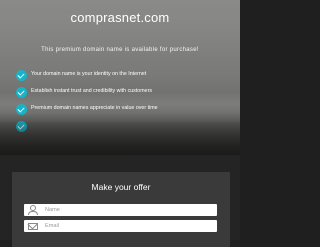 The image size is (320, 247). Describe the element at coordinates (121, 128) in the screenshot. I see `feature-item` at that location.